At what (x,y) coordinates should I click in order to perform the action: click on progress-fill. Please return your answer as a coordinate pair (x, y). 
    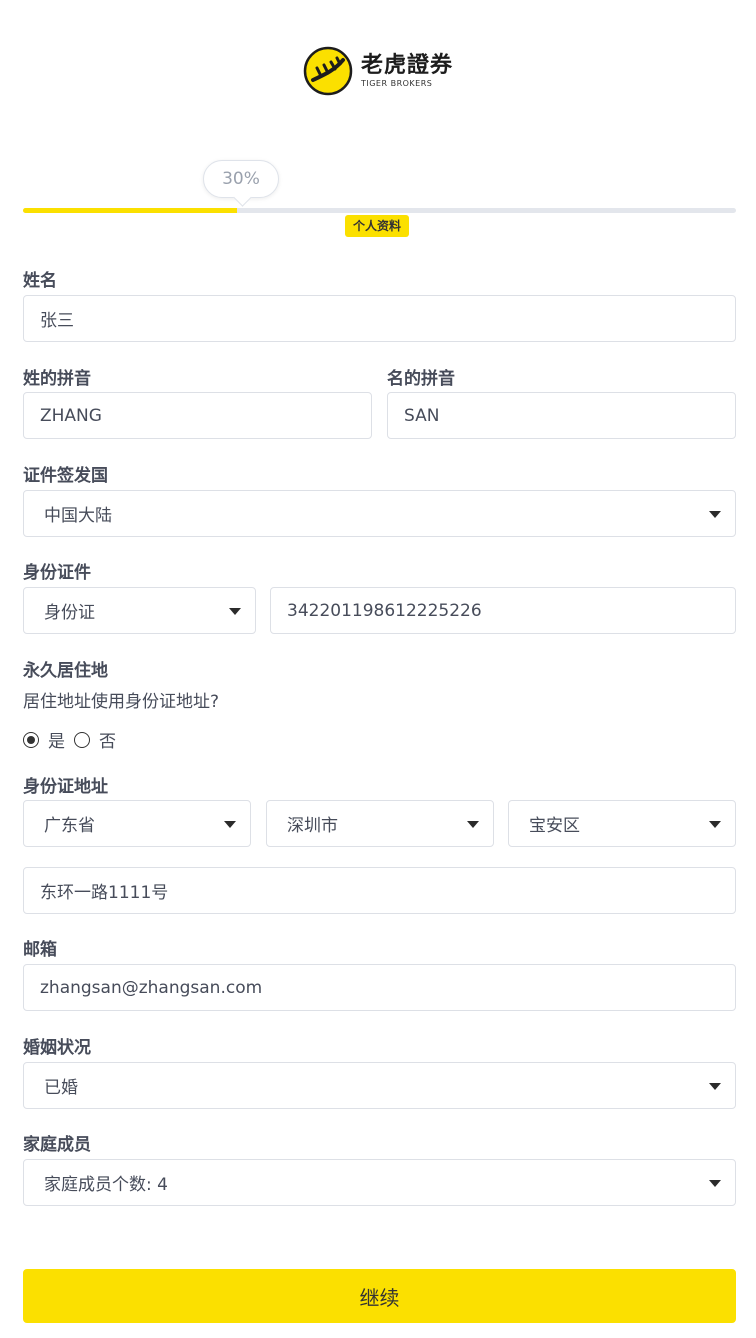
    Looking at the image, I should click on (130, 210).